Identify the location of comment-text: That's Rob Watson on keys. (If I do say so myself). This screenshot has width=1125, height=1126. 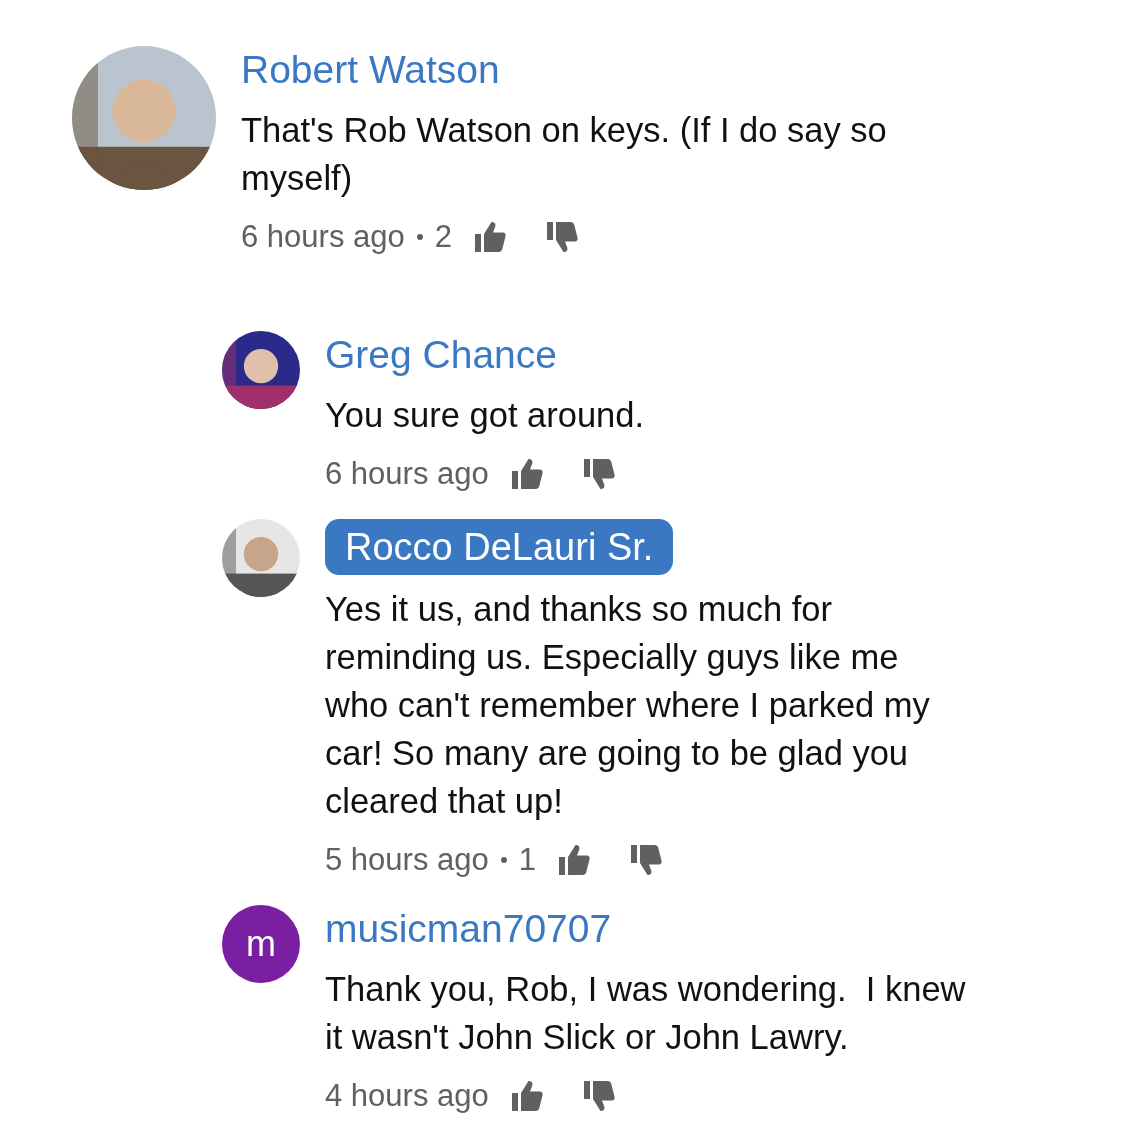
(564, 154).